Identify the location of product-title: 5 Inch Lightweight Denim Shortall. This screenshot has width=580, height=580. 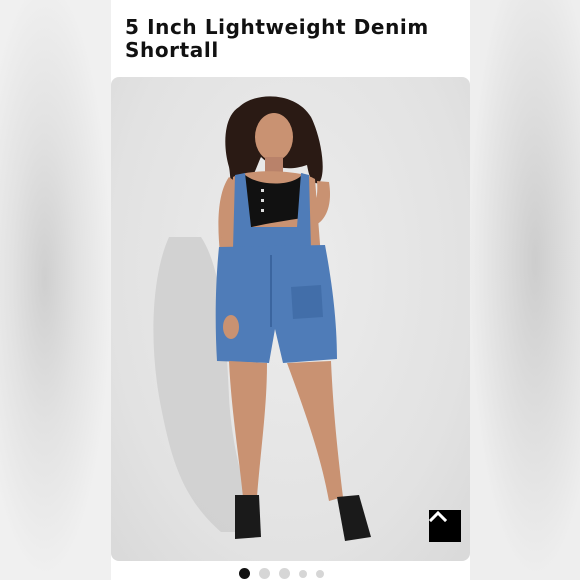
(277, 38).